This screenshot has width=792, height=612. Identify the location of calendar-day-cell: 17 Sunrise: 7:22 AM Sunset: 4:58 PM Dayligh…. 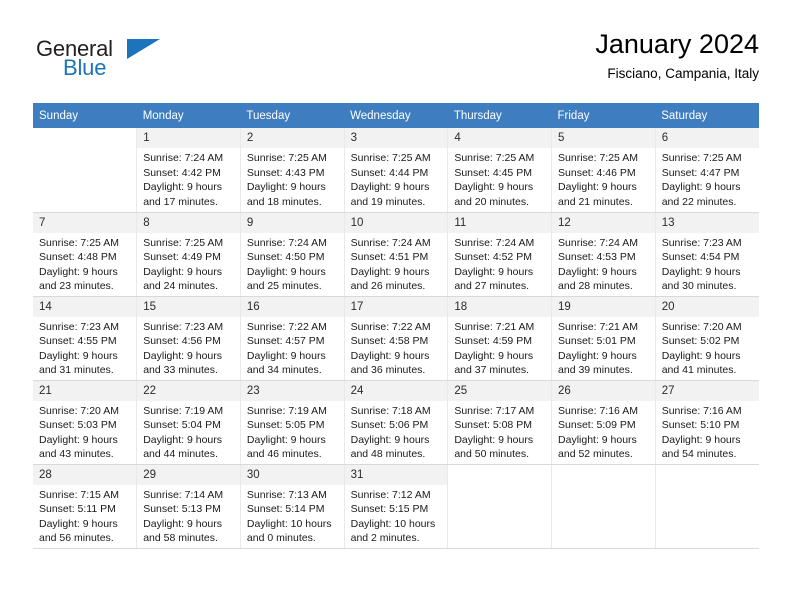
(396, 338).